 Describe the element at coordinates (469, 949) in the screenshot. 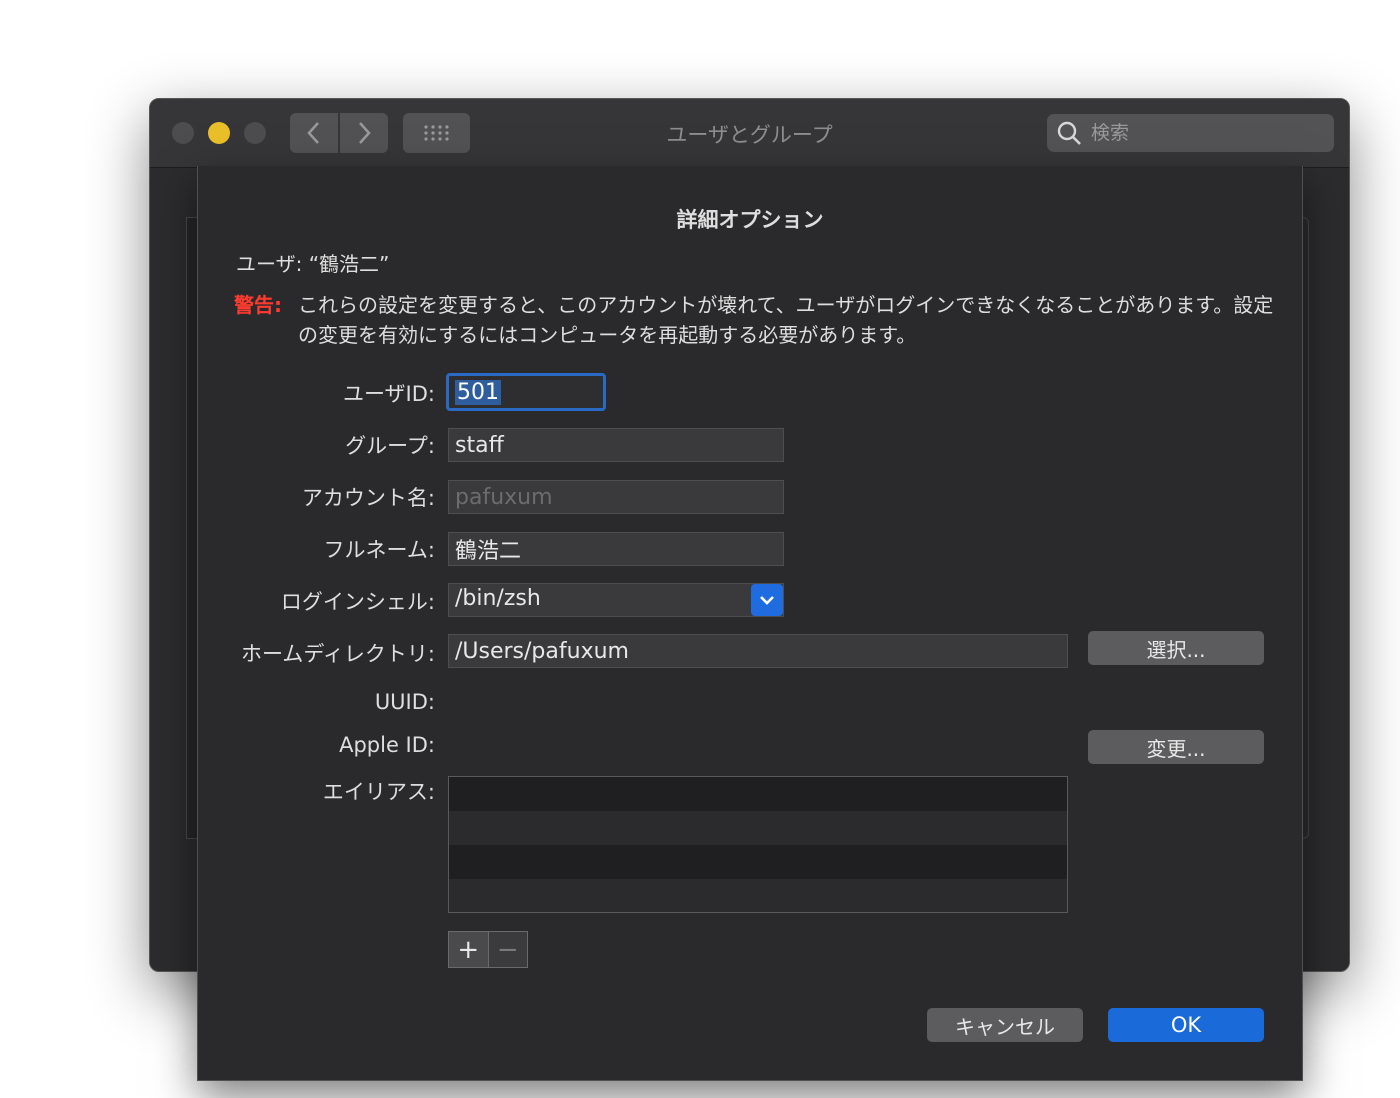

I see `add-alias-button: +` at that location.